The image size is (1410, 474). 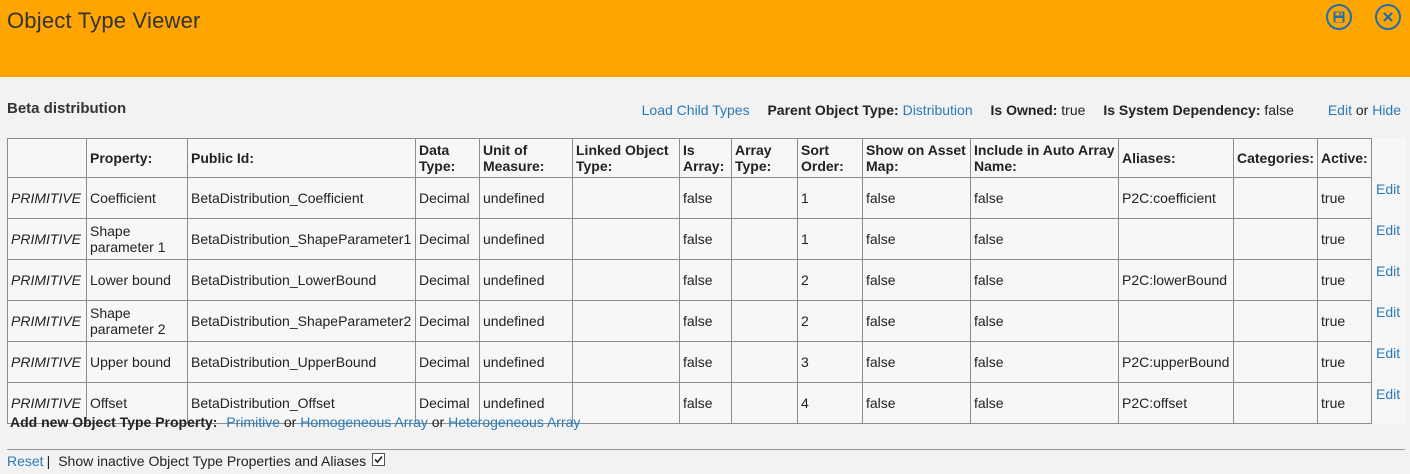 I want to click on close-button, so click(x=1388, y=17).